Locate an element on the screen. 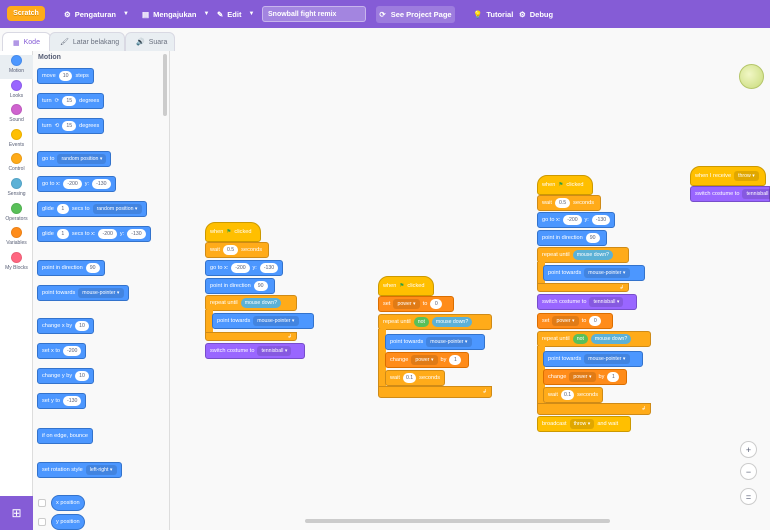  set-x-block: set x to -200 is located at coordinates (62, 351).